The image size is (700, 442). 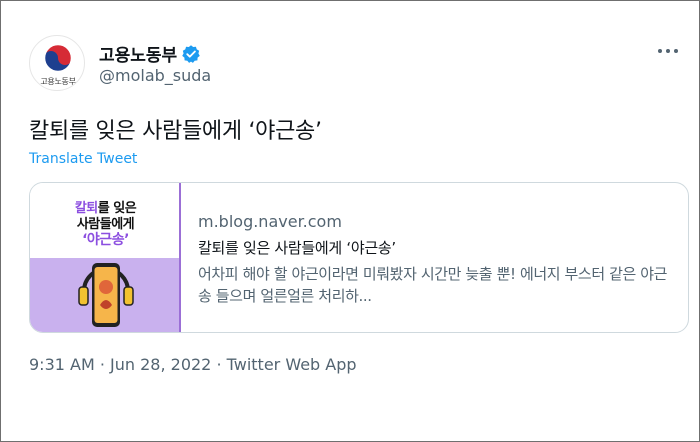 What do you see at coordinates (58, 58) in the screenshot?
I see `korea-taegeuk-logo-icon` at bounding box center [58, 58].